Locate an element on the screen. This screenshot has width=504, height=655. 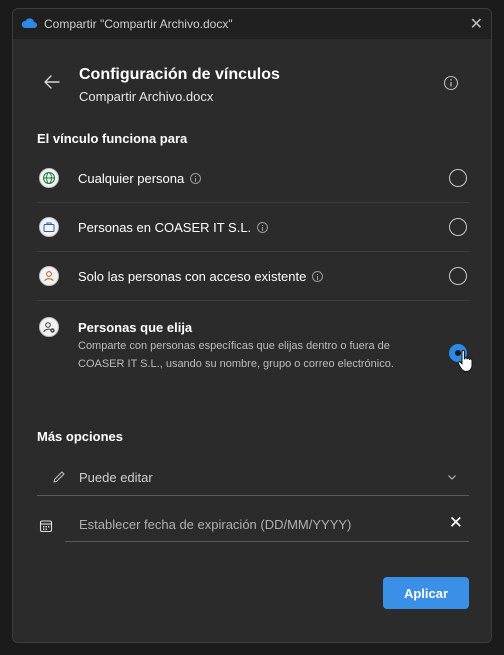
onedrive-cloud-icon is located at coordinates (29, 23).